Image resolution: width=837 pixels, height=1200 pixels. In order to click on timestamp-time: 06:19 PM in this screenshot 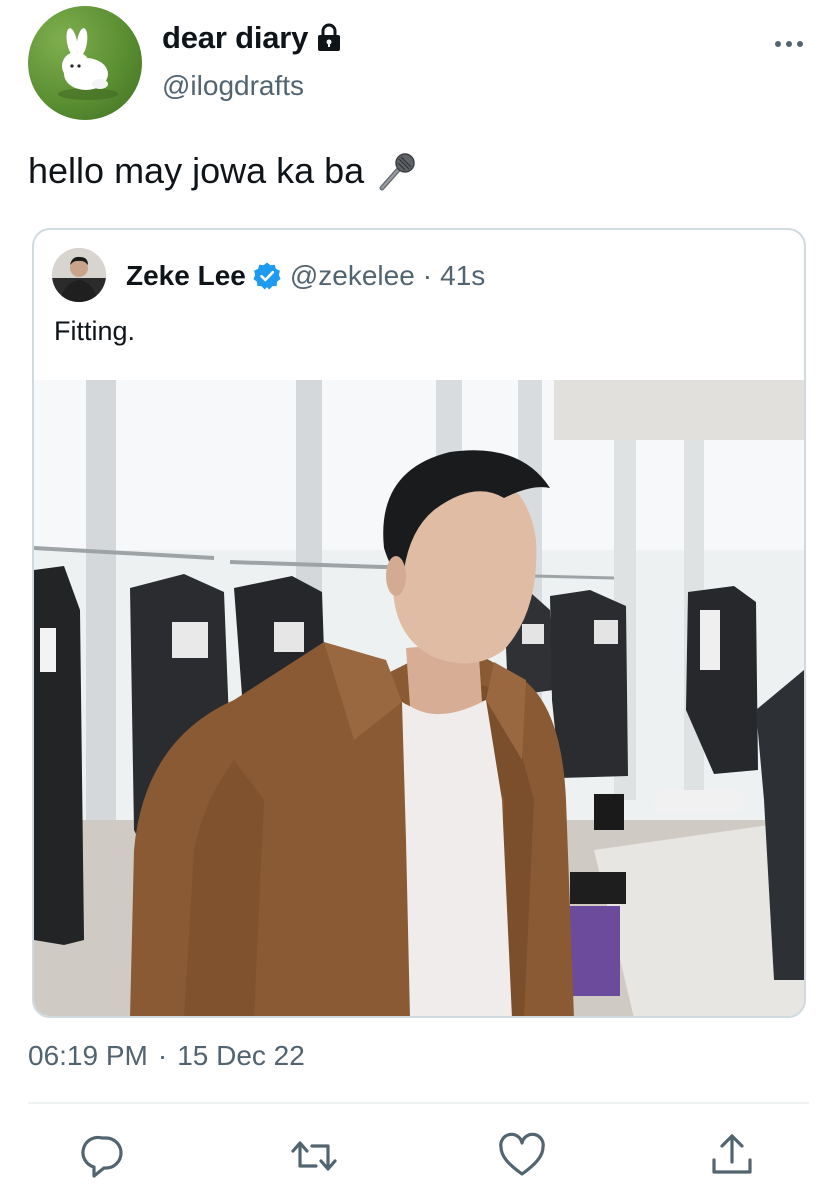, I will do `click(88, 1055)`.